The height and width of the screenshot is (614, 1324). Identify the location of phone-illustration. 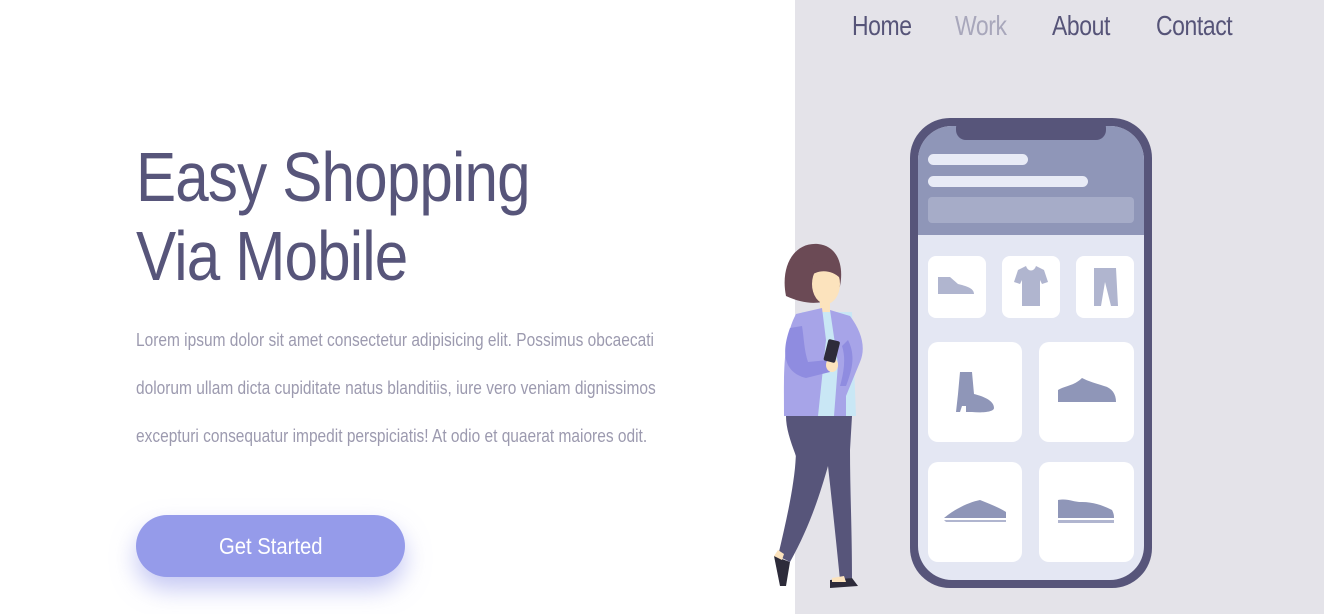
(1031, 353).